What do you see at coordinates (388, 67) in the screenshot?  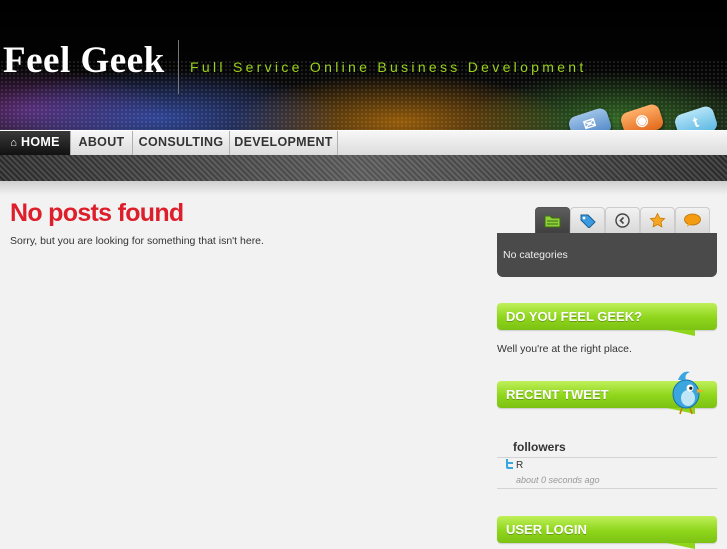 I see `site-tagline: Full Service Online Business Development` at bounding box center [388, 67].